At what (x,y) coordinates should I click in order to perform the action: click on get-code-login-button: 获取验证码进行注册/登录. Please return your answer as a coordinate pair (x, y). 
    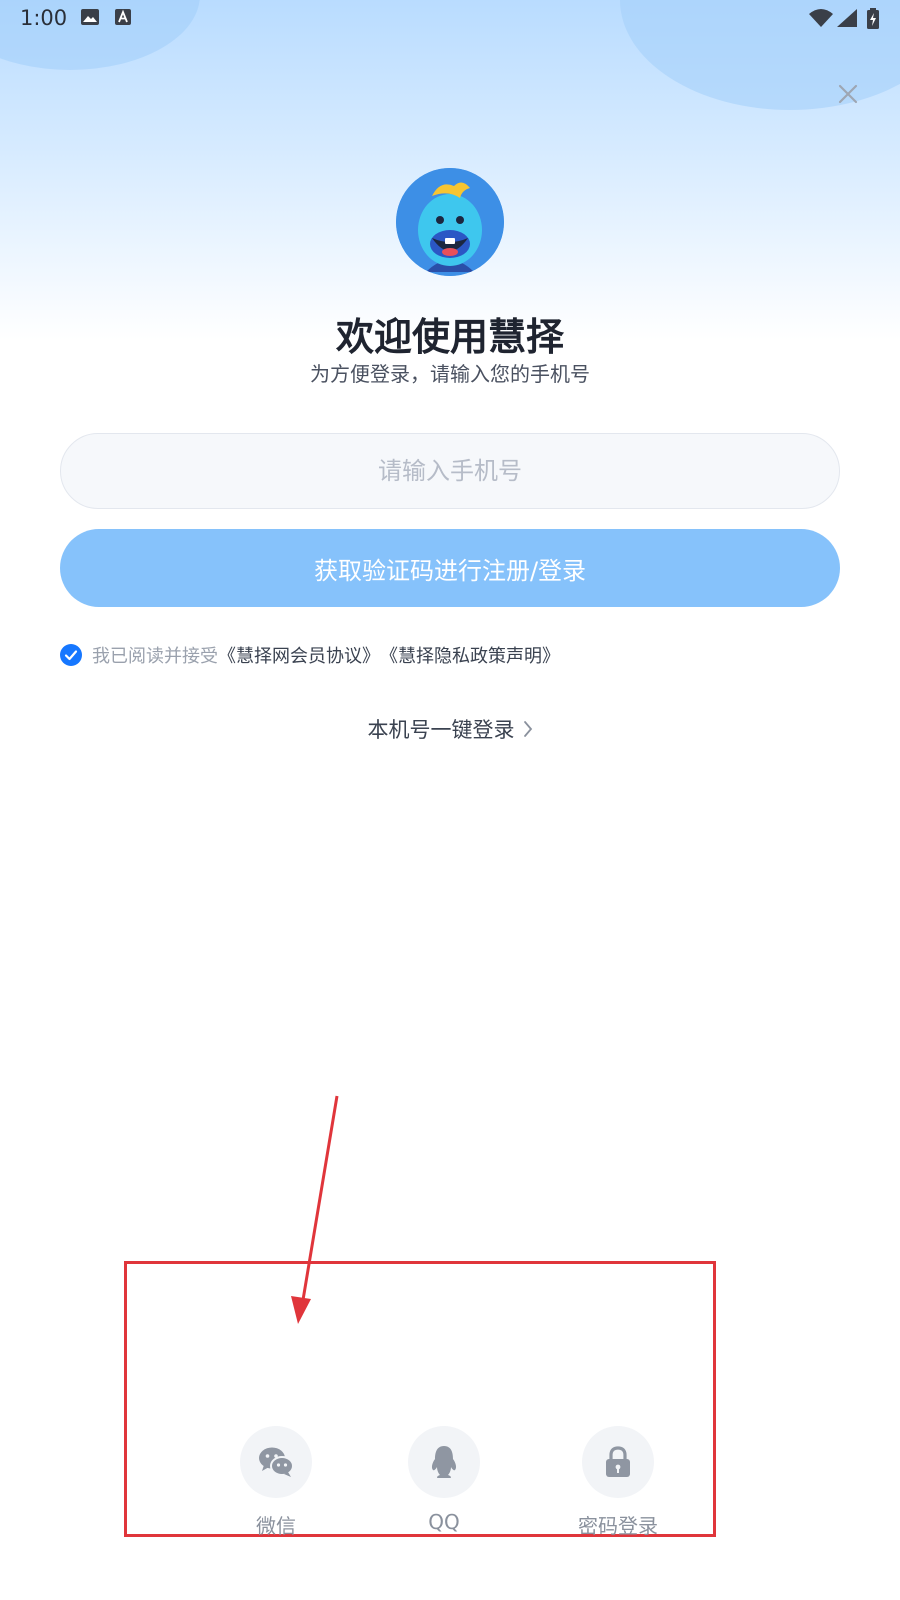
    Looking at the image, I should click on (450, 568).